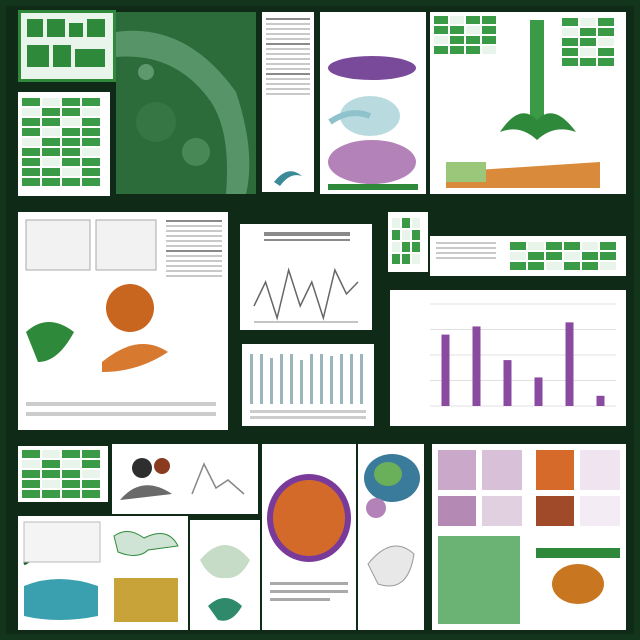 This screenshot has width=640, height=640. I want to click on bar-chart-panel, so click(508, 358).